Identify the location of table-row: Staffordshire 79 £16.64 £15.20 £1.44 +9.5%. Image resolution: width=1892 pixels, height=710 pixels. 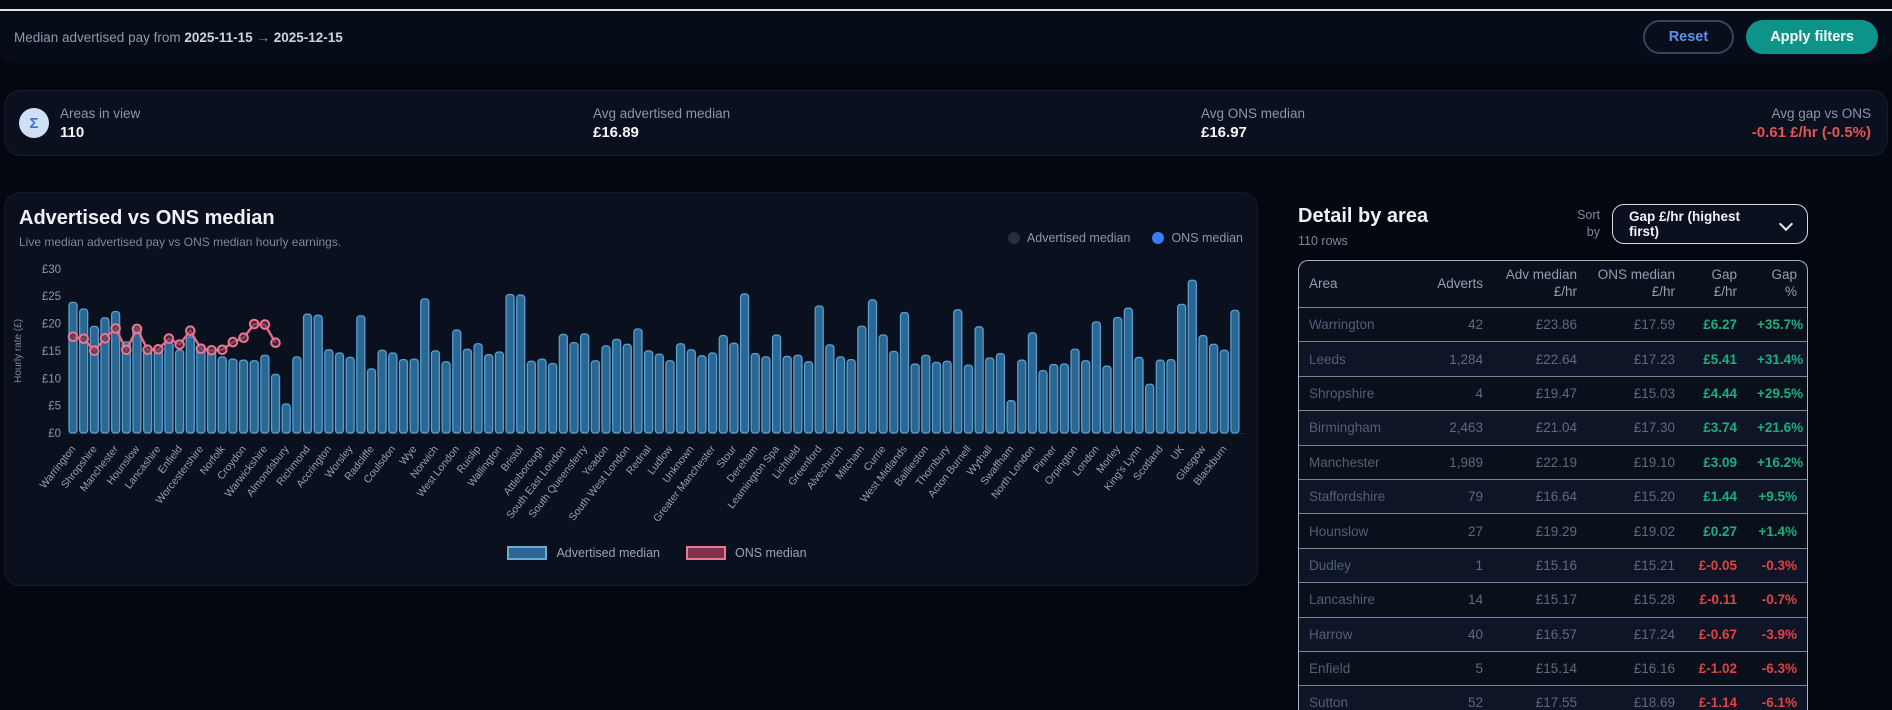
(1553, 496).